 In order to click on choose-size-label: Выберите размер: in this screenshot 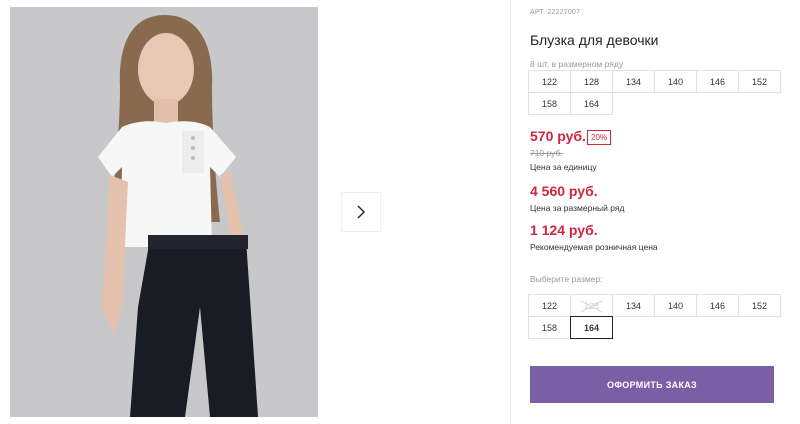, I will do `click(566, 279)`.